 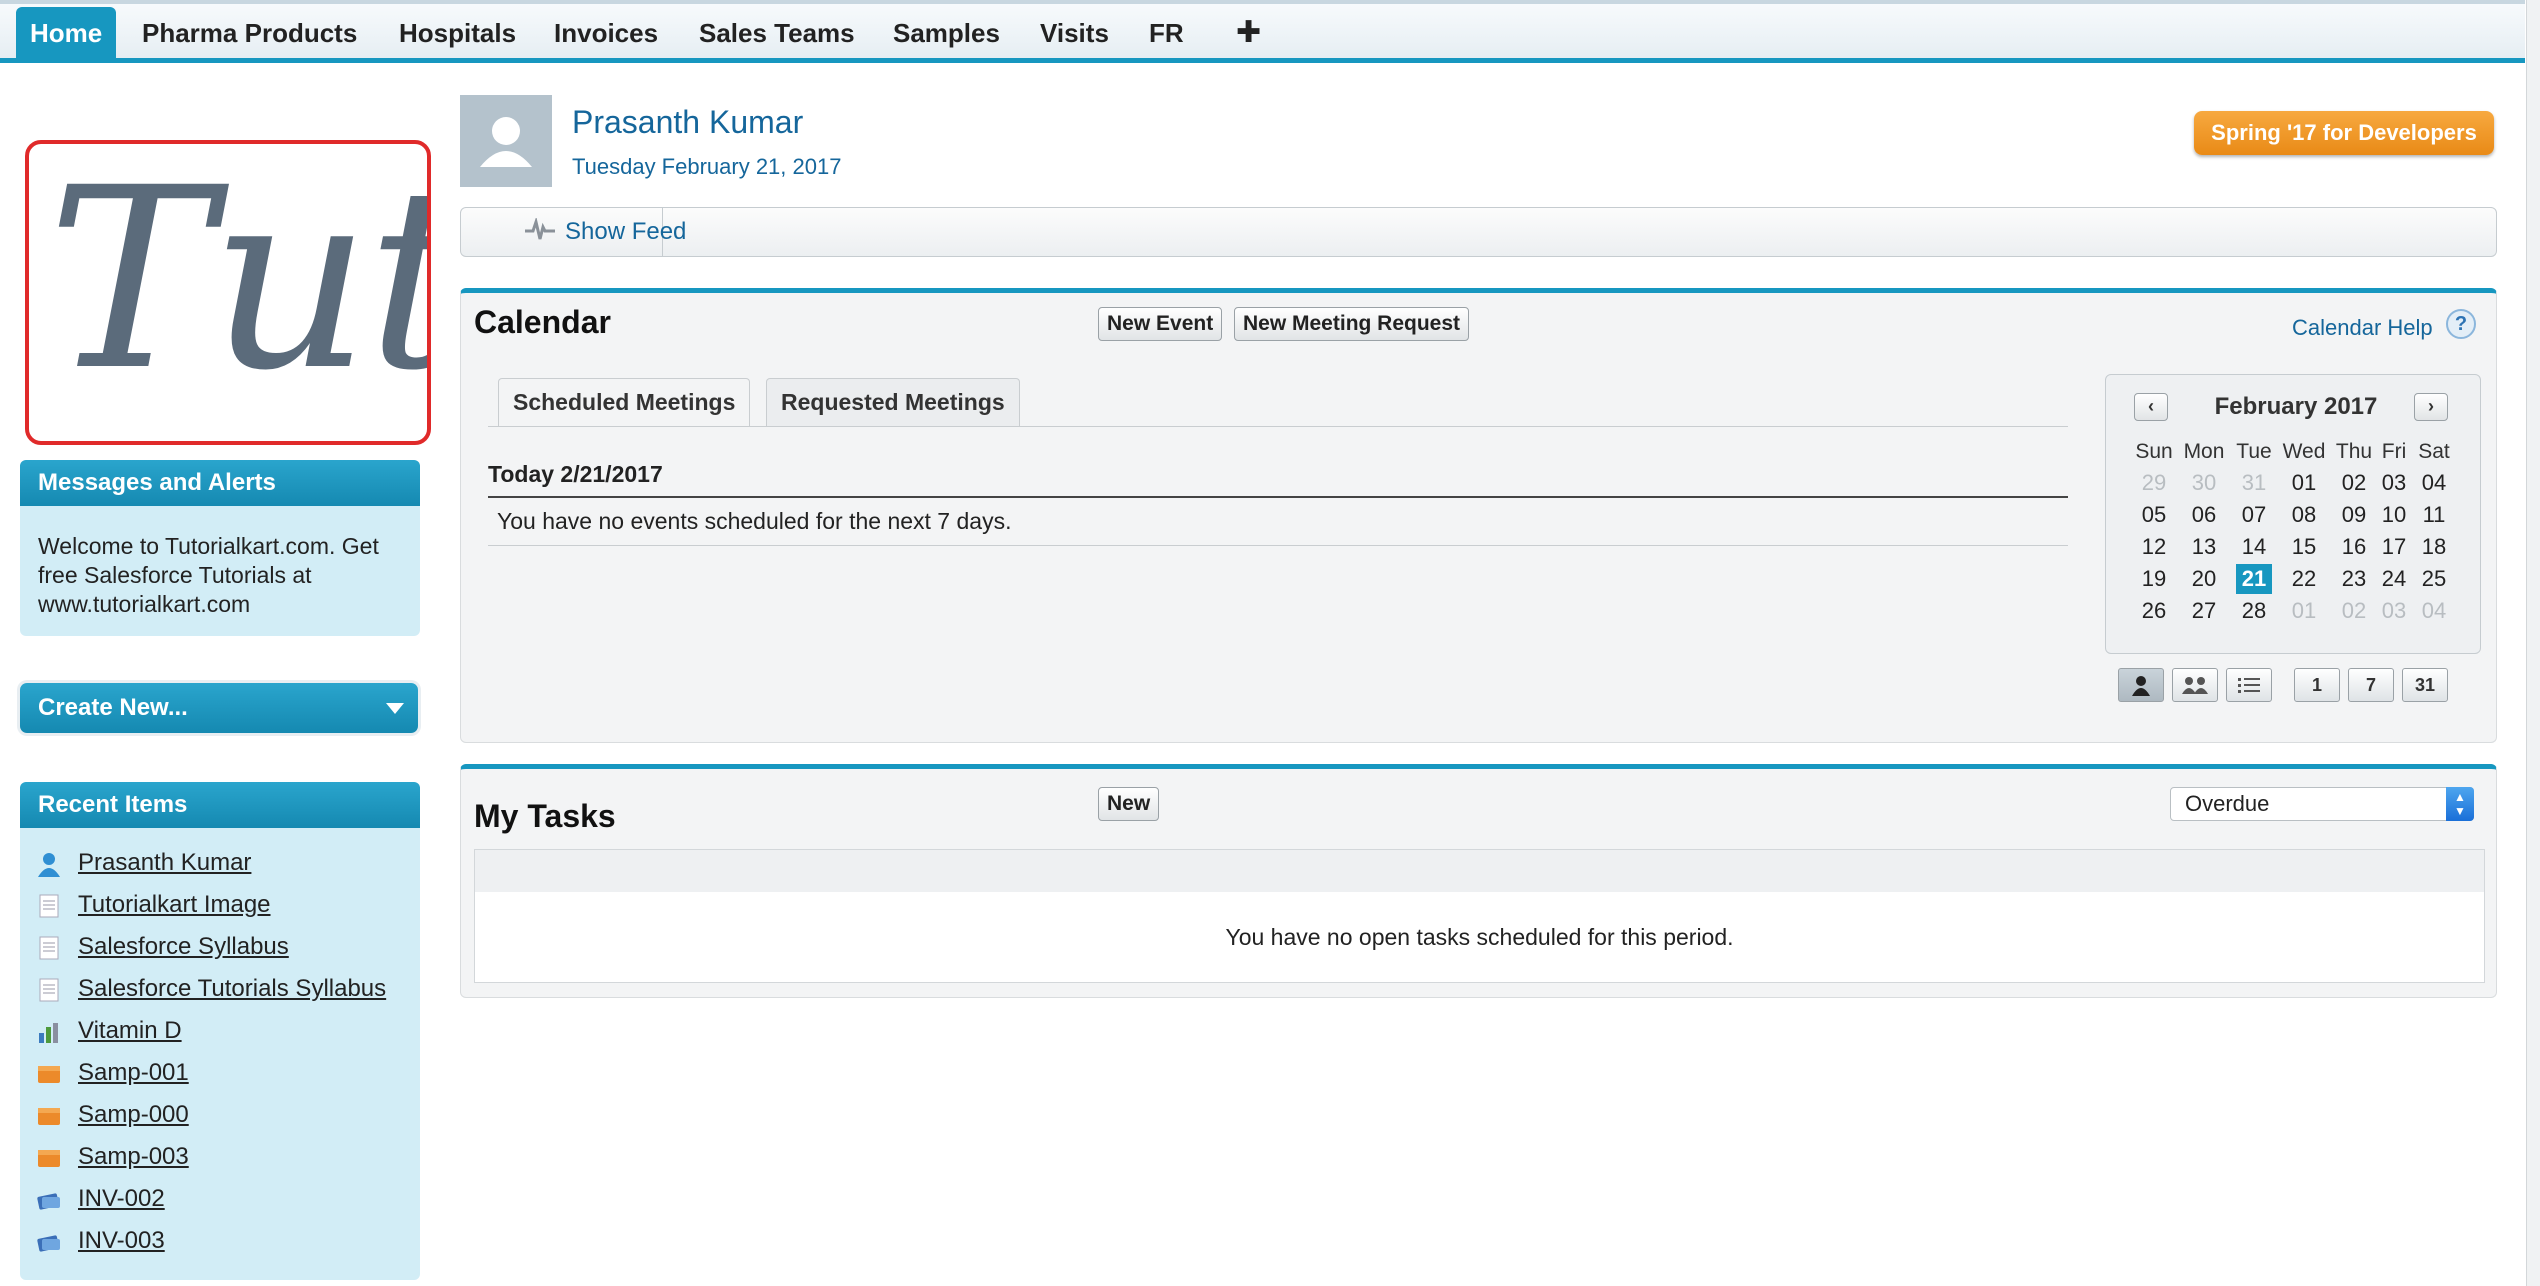 I want to click on calendar-day: 08, so click(x=2304, y=515).